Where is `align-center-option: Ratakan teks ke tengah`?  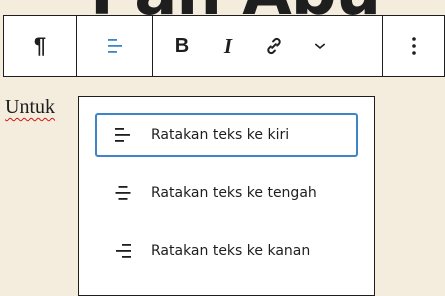 align-center-option: Ratakan teks ke tengah is located at coordinates (226, 193).